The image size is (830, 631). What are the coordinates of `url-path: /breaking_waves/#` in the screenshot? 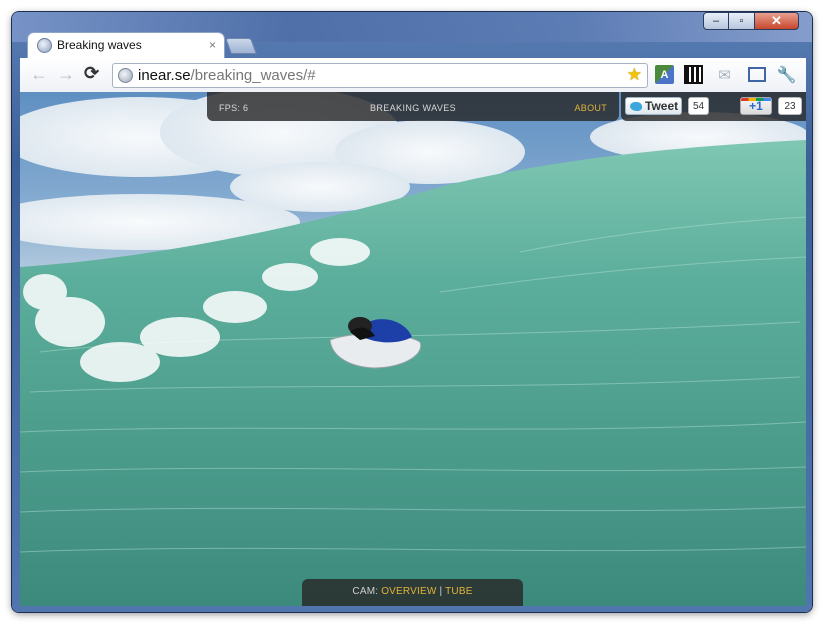 It's located at (253, 75).